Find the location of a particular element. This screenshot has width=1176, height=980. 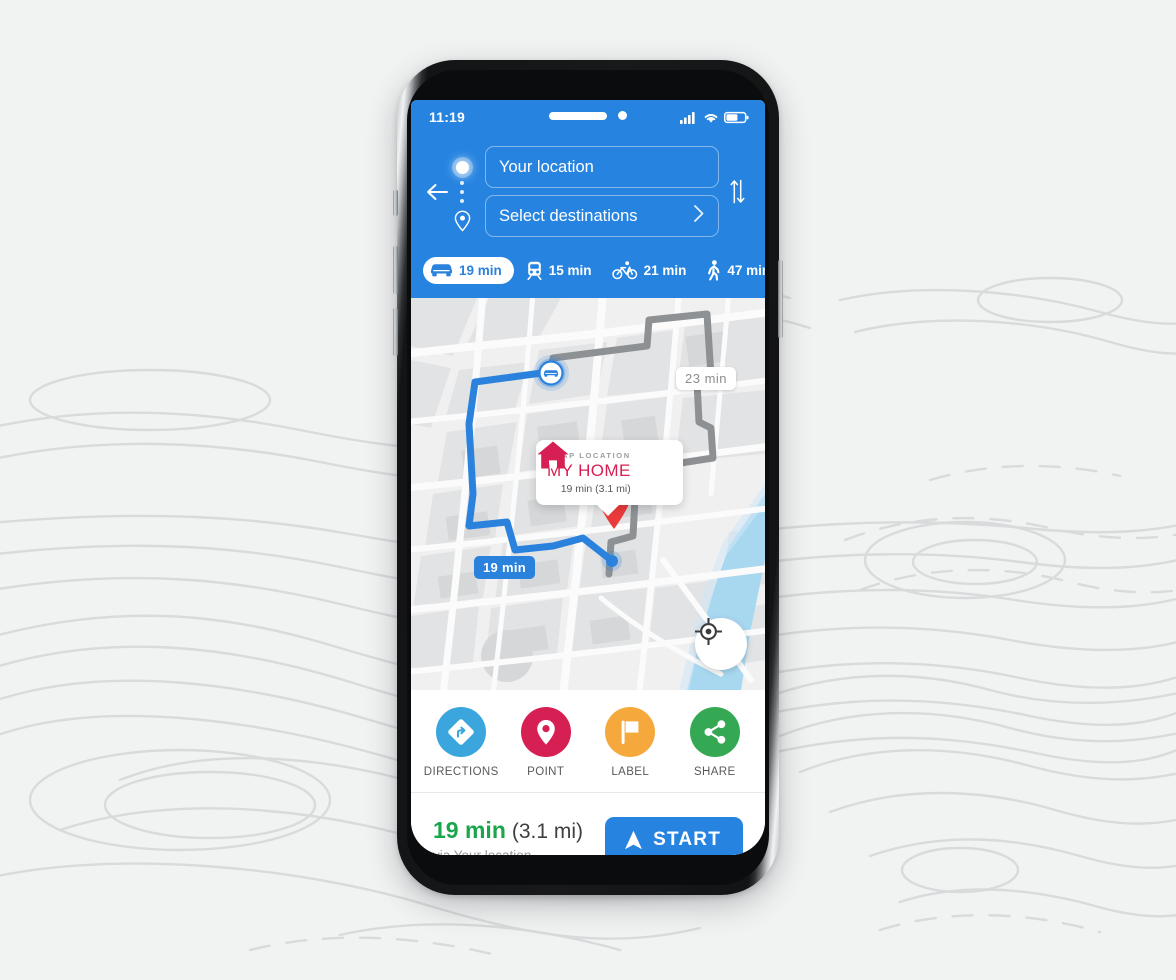

status-icons is located at coordinates (714, 117).